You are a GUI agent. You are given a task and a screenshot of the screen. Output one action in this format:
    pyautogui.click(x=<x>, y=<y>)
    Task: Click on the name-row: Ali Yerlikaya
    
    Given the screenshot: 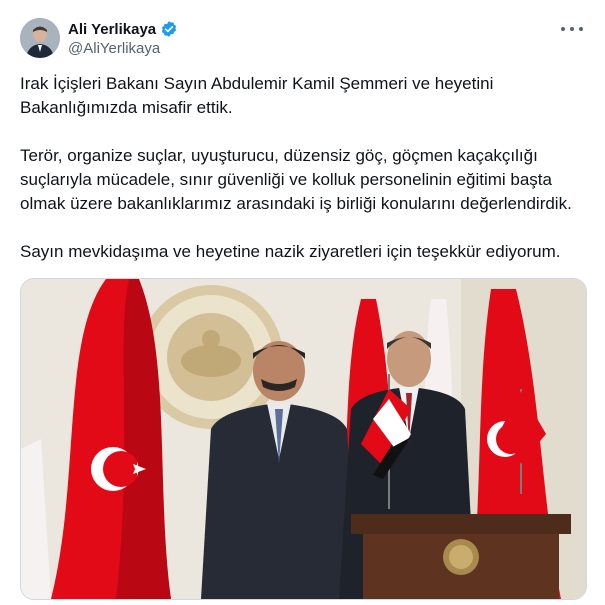 What is the action you would take?
    pyautogui.click(x=123, y=29)
    